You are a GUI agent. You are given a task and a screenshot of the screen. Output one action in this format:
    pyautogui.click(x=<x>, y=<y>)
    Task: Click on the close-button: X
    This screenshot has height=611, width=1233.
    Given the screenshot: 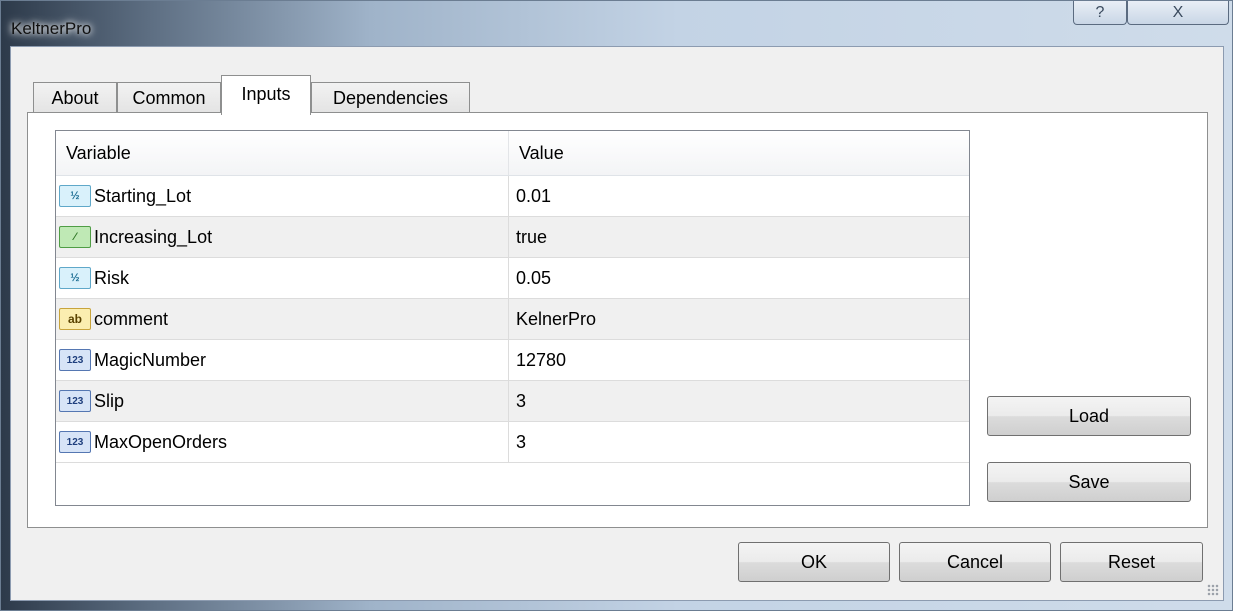 What is the action you would take?
    pyautogui.click(x=1178, y=13)
    